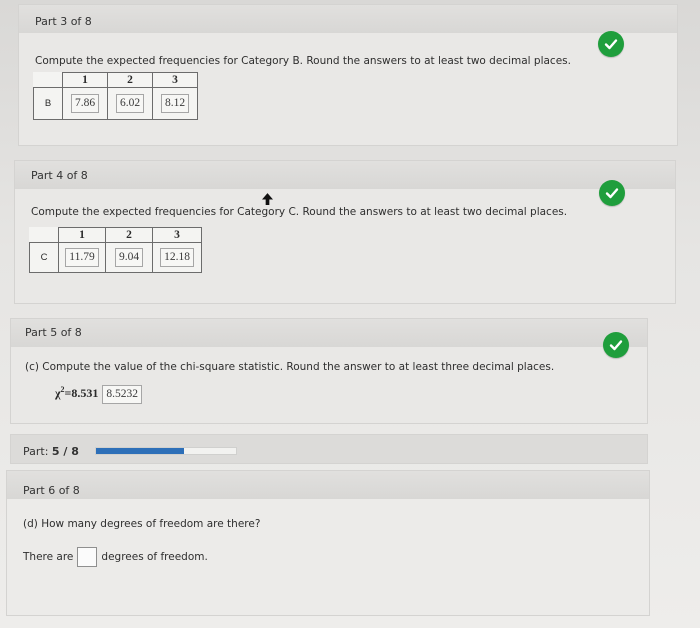 The height and width of the screenshot is (628, 700). I want to click on expected-cell: 7.86, so click(85, 103).